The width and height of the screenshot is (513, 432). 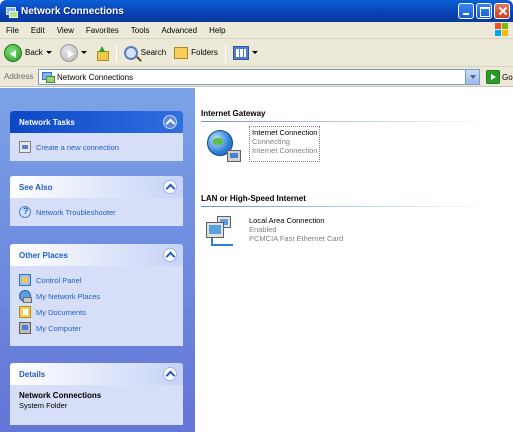 What do you see at coordinates (222, 144) in the screenshot?
I see `internet-gateway-icon` at bounding box center [222, 144].